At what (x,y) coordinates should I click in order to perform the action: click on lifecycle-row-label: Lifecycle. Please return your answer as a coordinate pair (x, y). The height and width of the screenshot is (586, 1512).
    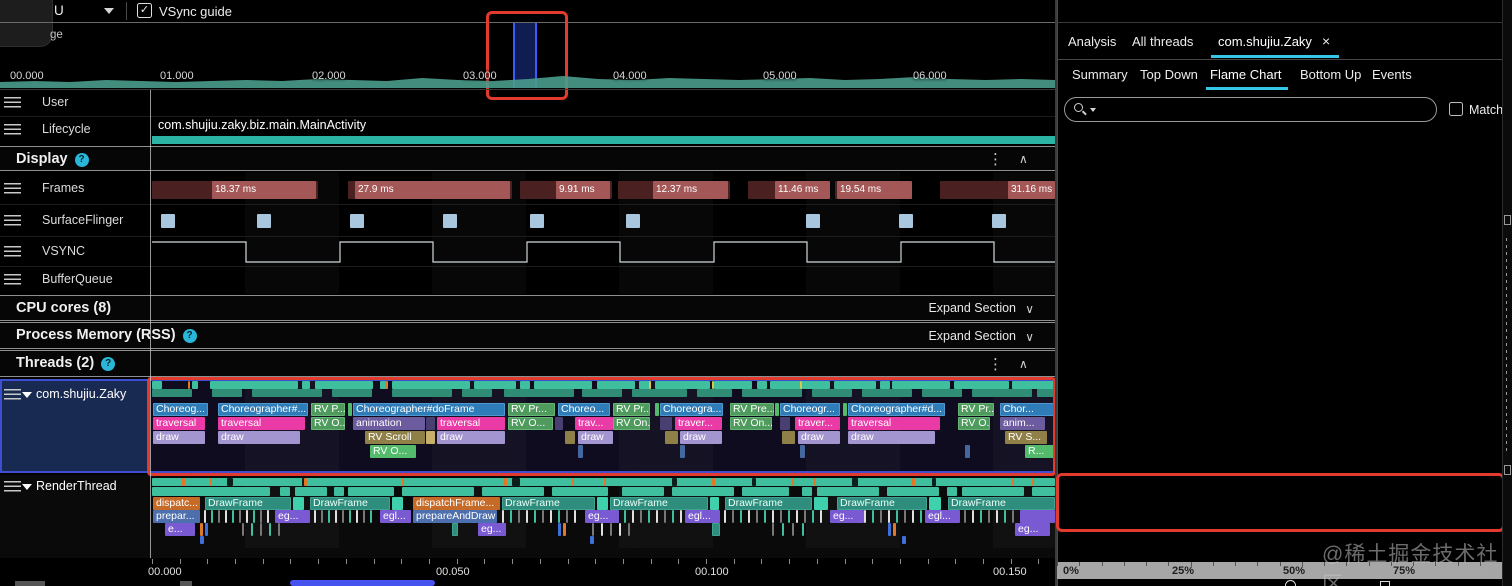
    Looking at the image, I should click on (66, 129).